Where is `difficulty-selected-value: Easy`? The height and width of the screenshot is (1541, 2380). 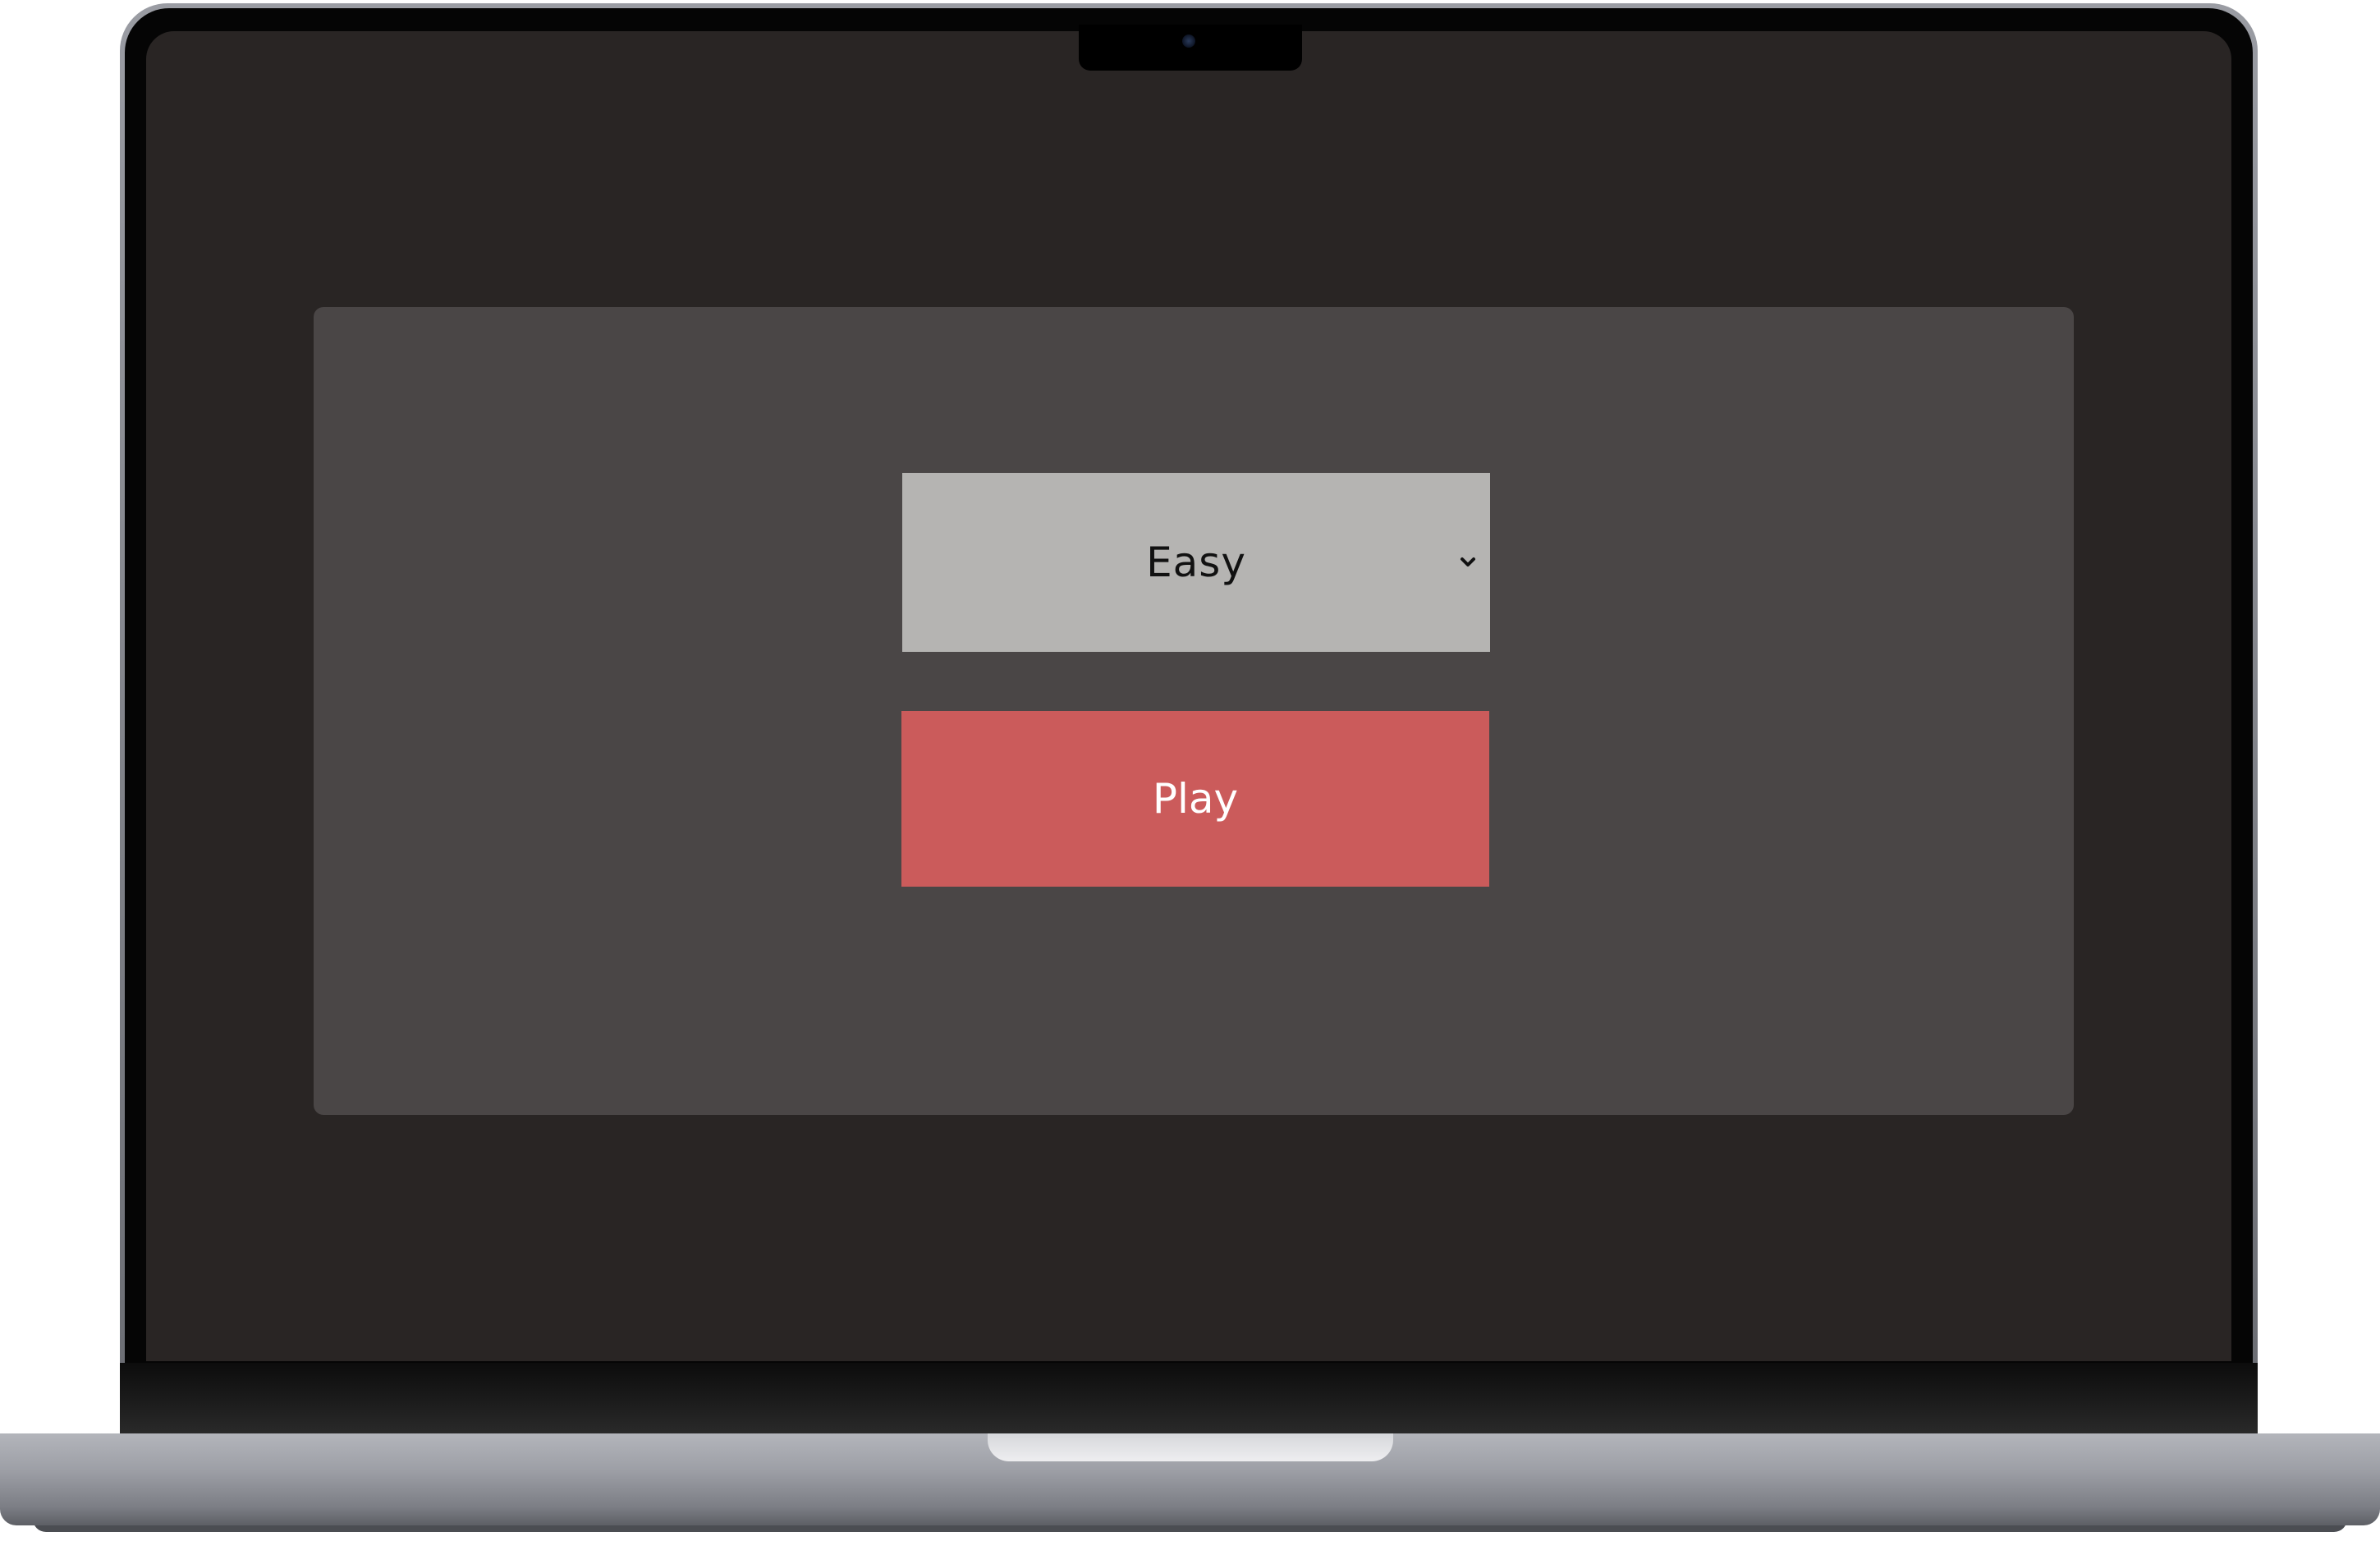 difficulty-selected-value: Easy is located at coordinates (1196, 562).